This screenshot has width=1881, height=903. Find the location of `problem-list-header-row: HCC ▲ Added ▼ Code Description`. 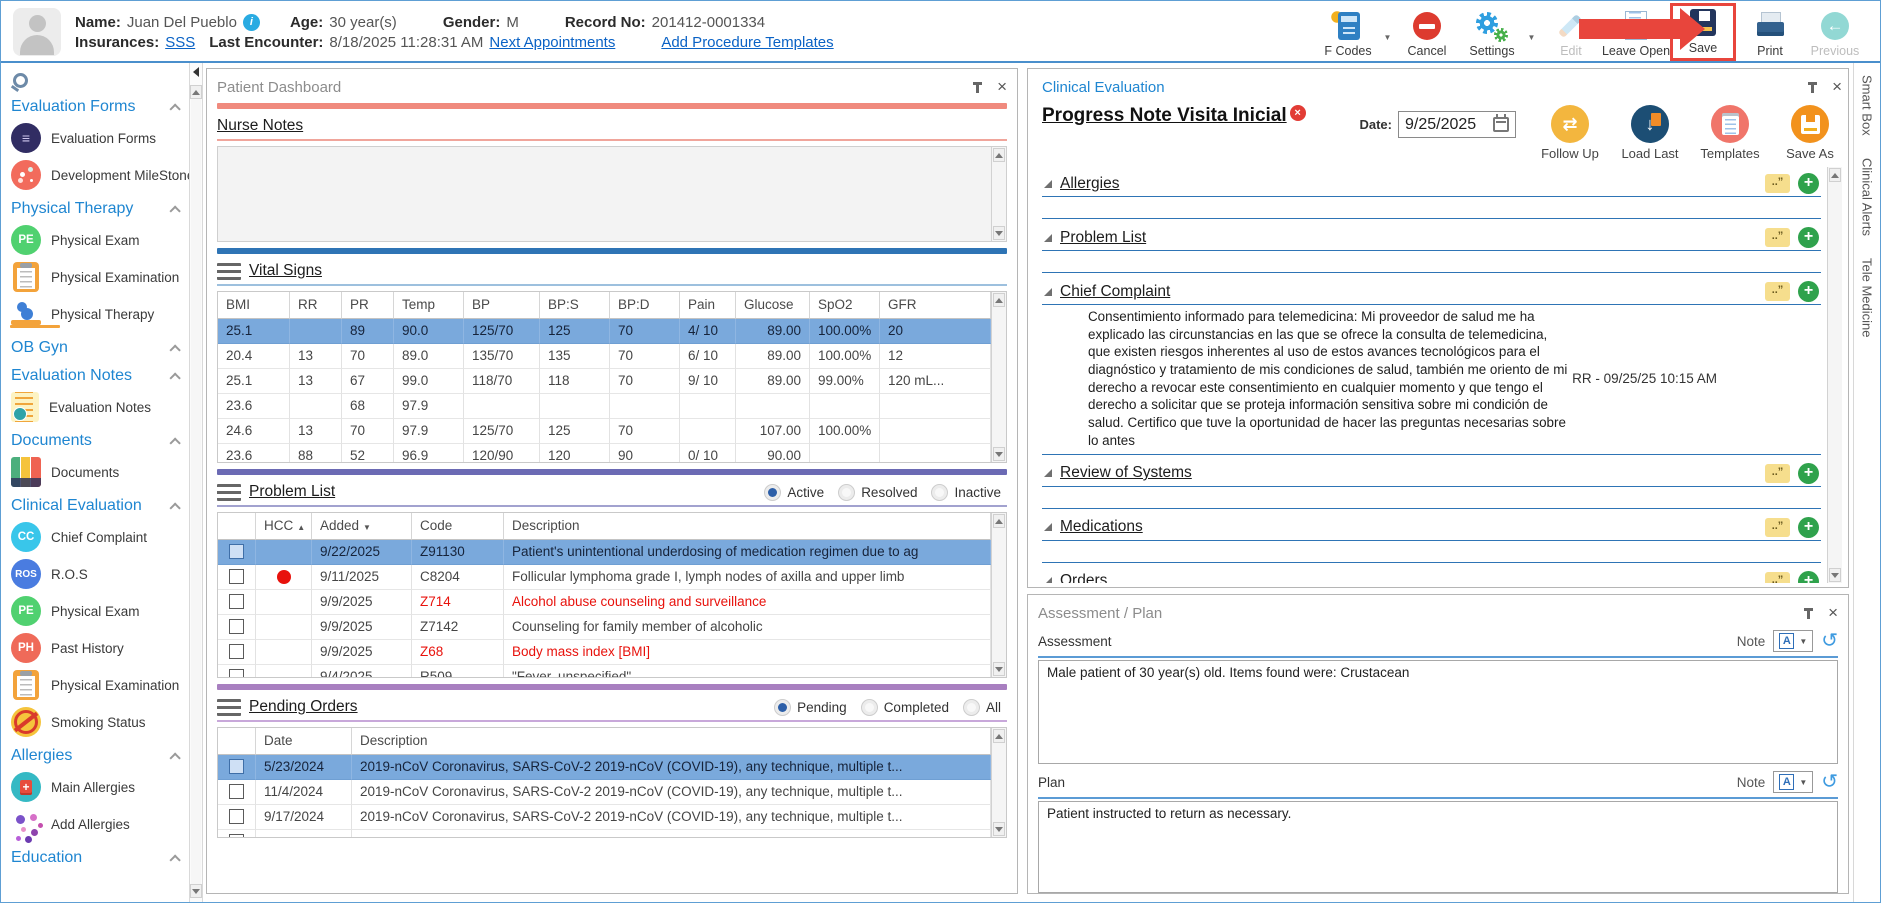

problem-list-header-row: HCC ▲ Added ▼ Code Description is located at coordinates (604, 526).